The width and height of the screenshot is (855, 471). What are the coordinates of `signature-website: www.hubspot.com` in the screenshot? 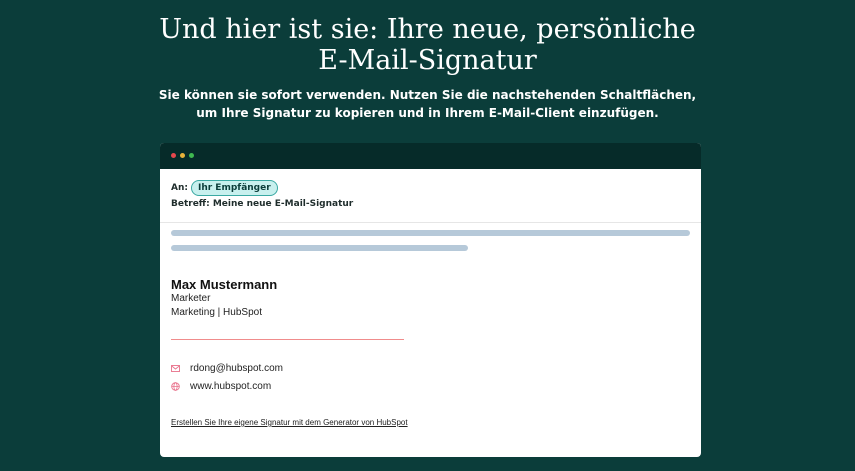 It's located at (230, 386).